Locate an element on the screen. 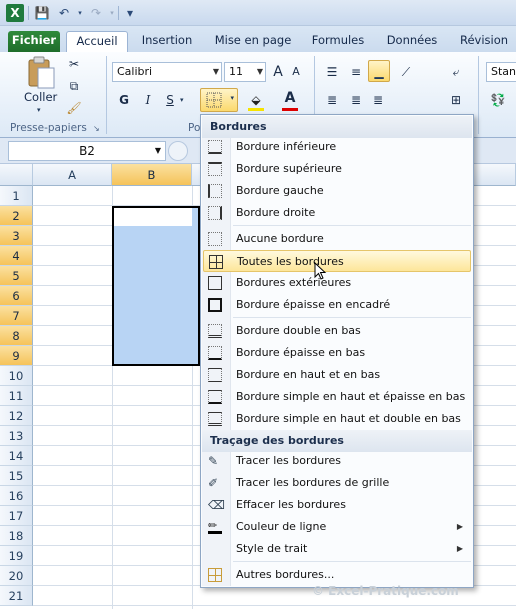 The height and width of the screenshot is (609, 516). undo-dropdown-icon: ▾ is located at coordinates (80, 13).